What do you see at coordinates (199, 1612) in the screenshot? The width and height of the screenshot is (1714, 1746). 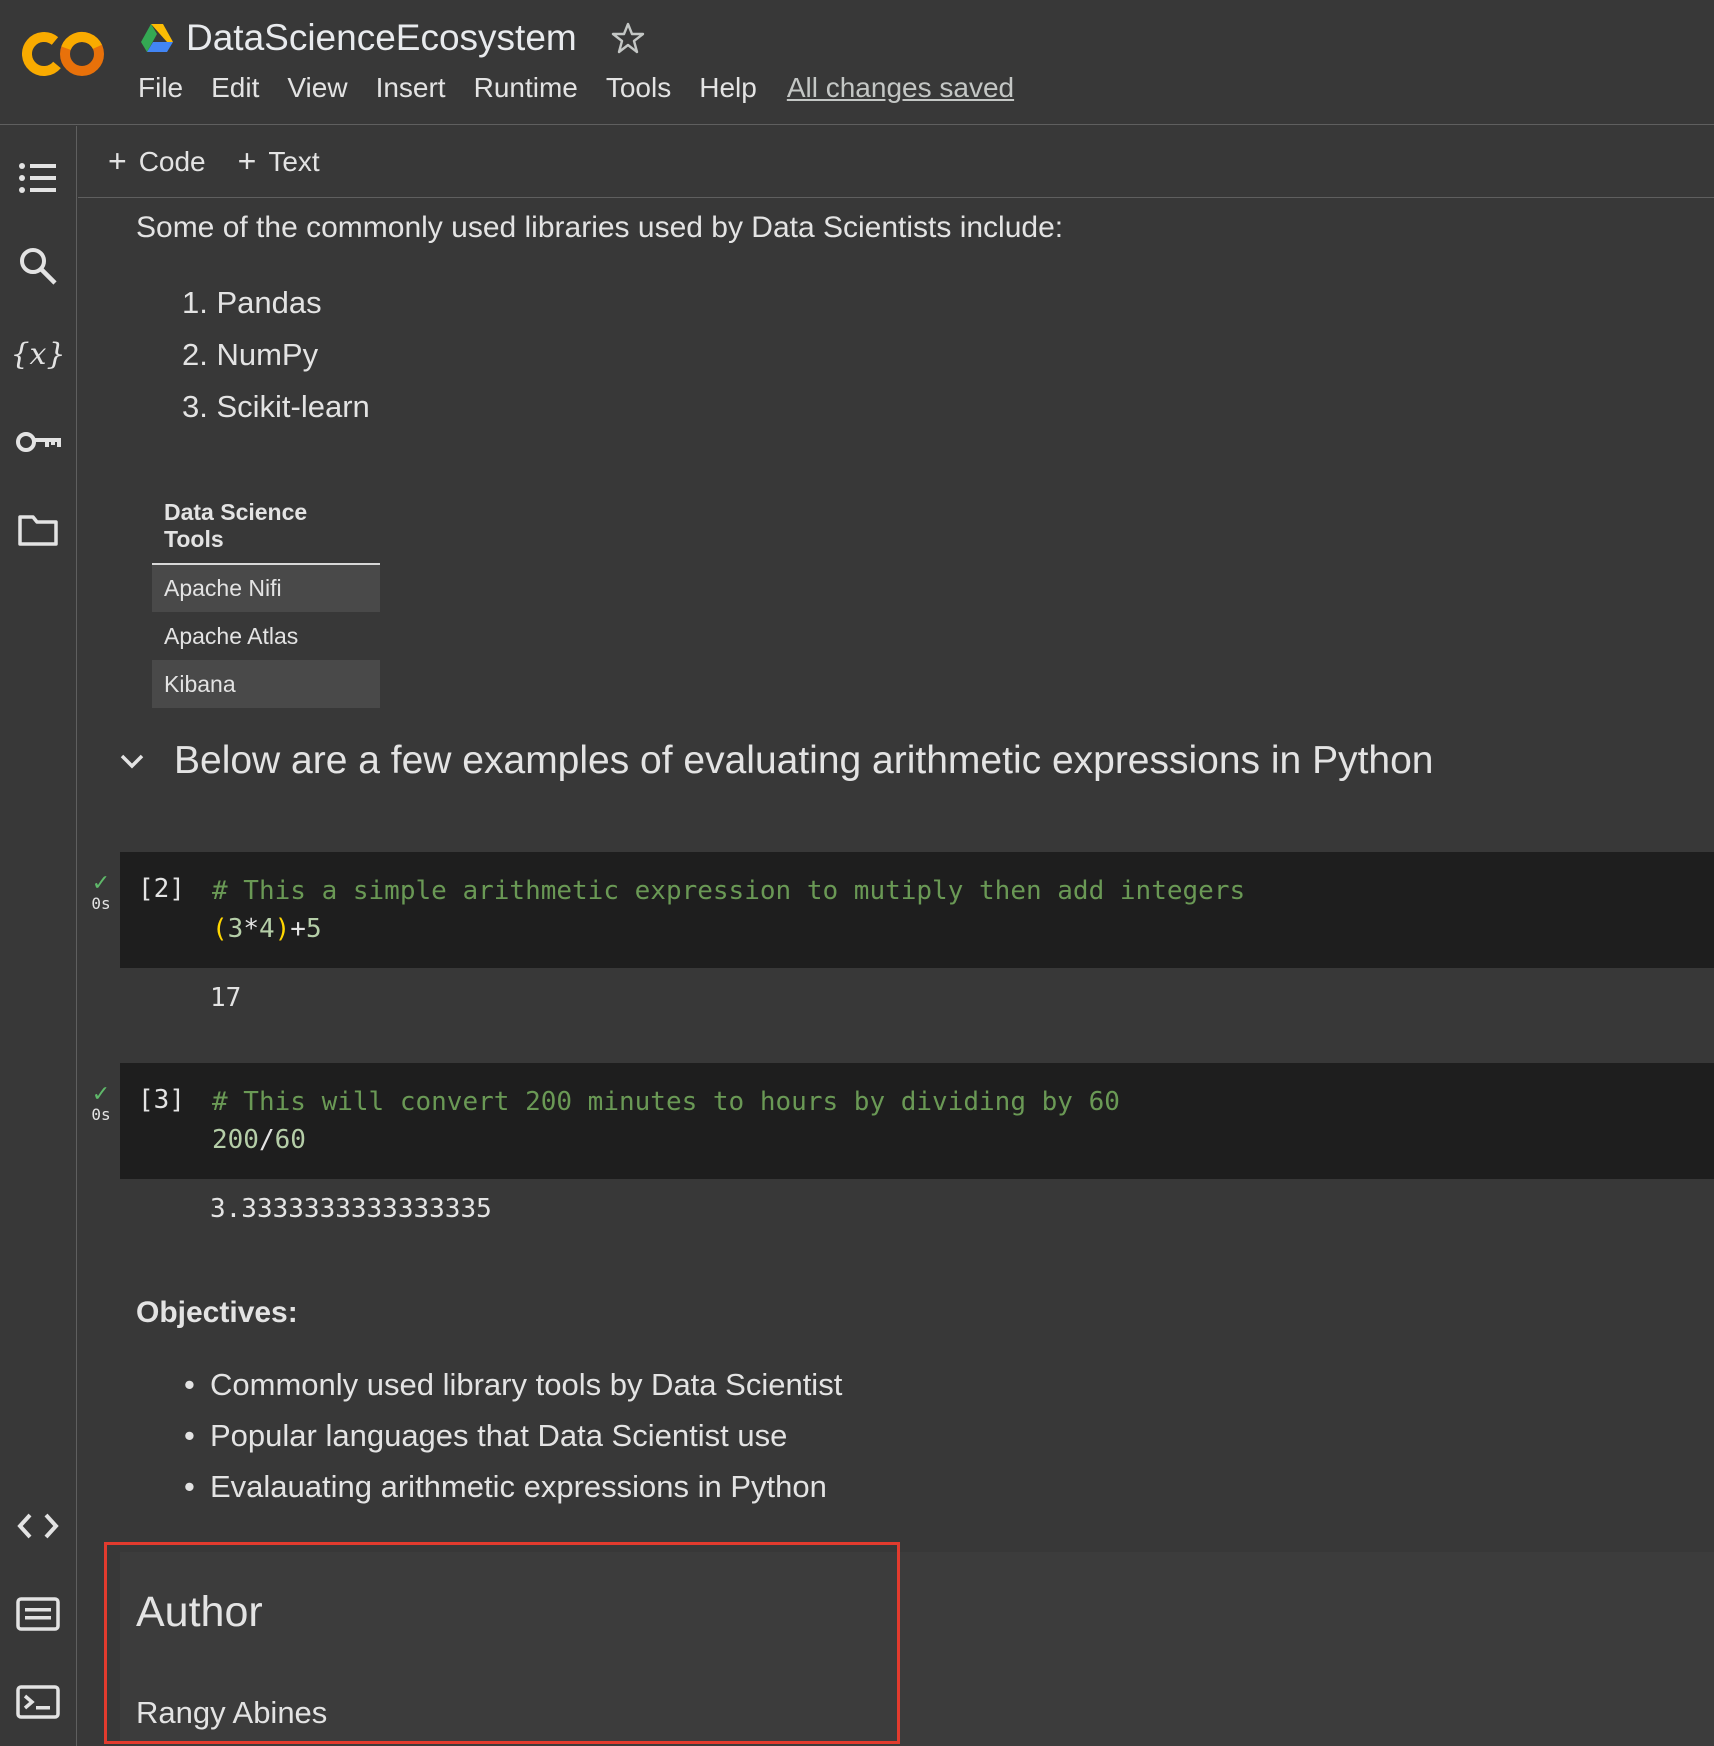 I see `author-heading: Author` at bounding box center [199, 1612].